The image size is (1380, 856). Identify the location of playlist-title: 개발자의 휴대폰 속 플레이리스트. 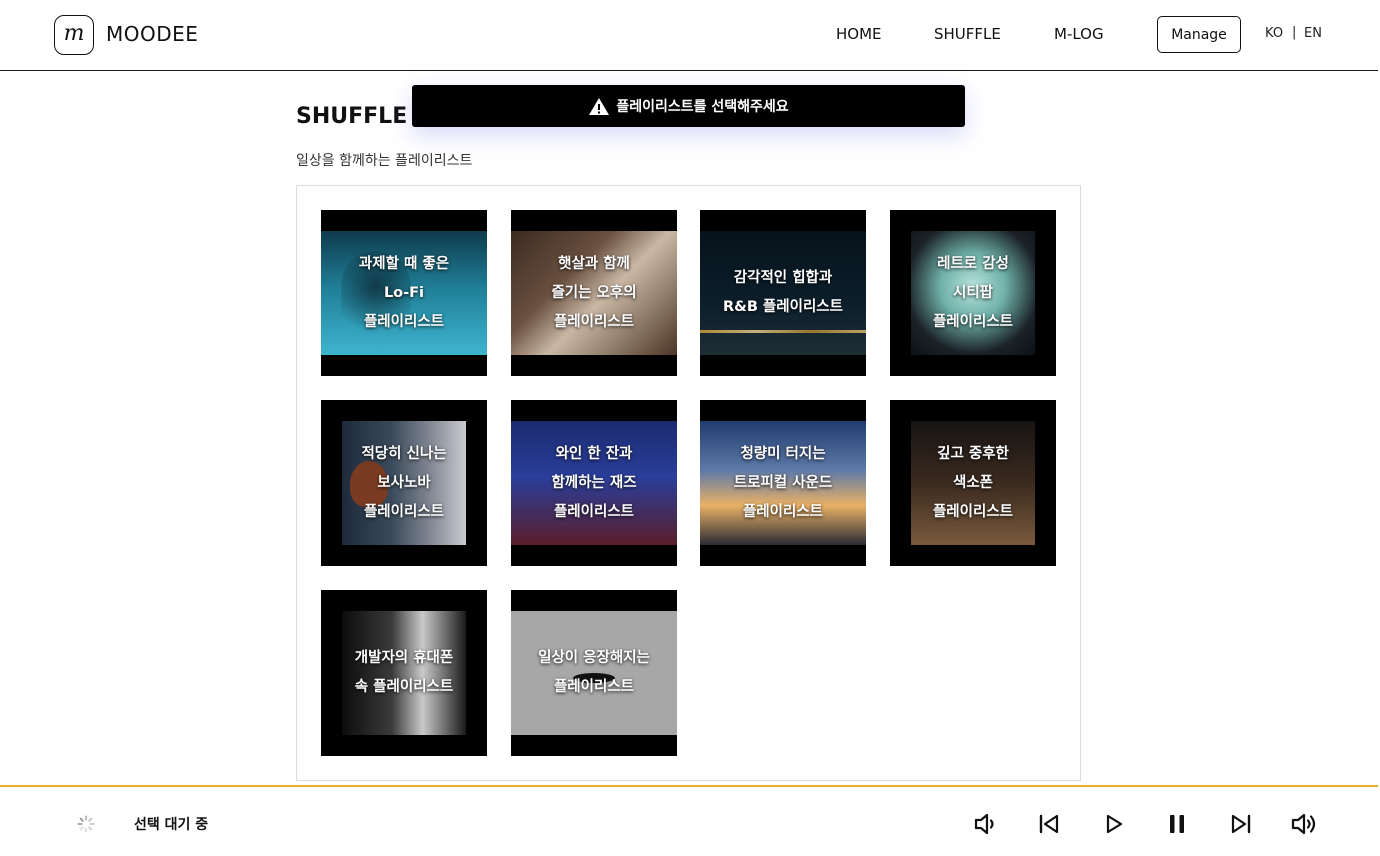
(404, 672).